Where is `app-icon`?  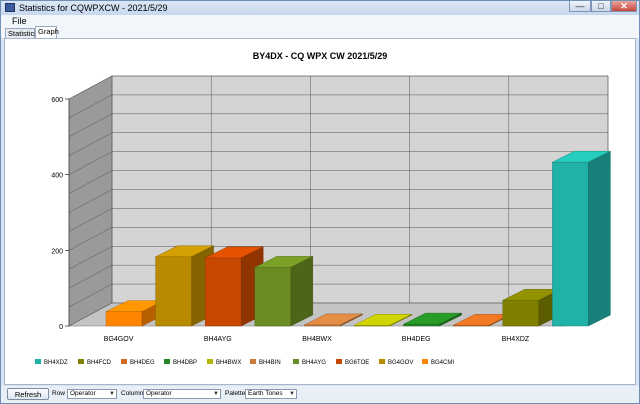
app-icon is located at coordinates (10, 7).